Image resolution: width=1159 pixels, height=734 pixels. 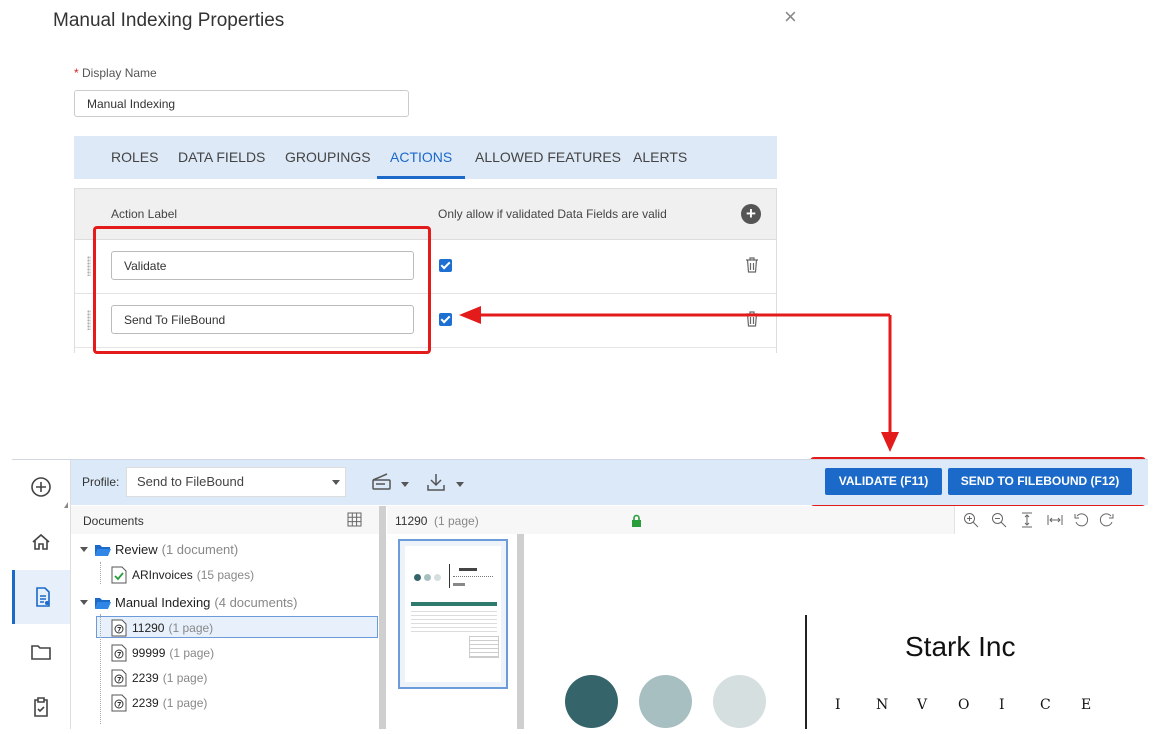 What do you see at coordinates (1081, 522) in the screenshot?
I see `rotate-left-icon` at bounding box center [1081, 522].